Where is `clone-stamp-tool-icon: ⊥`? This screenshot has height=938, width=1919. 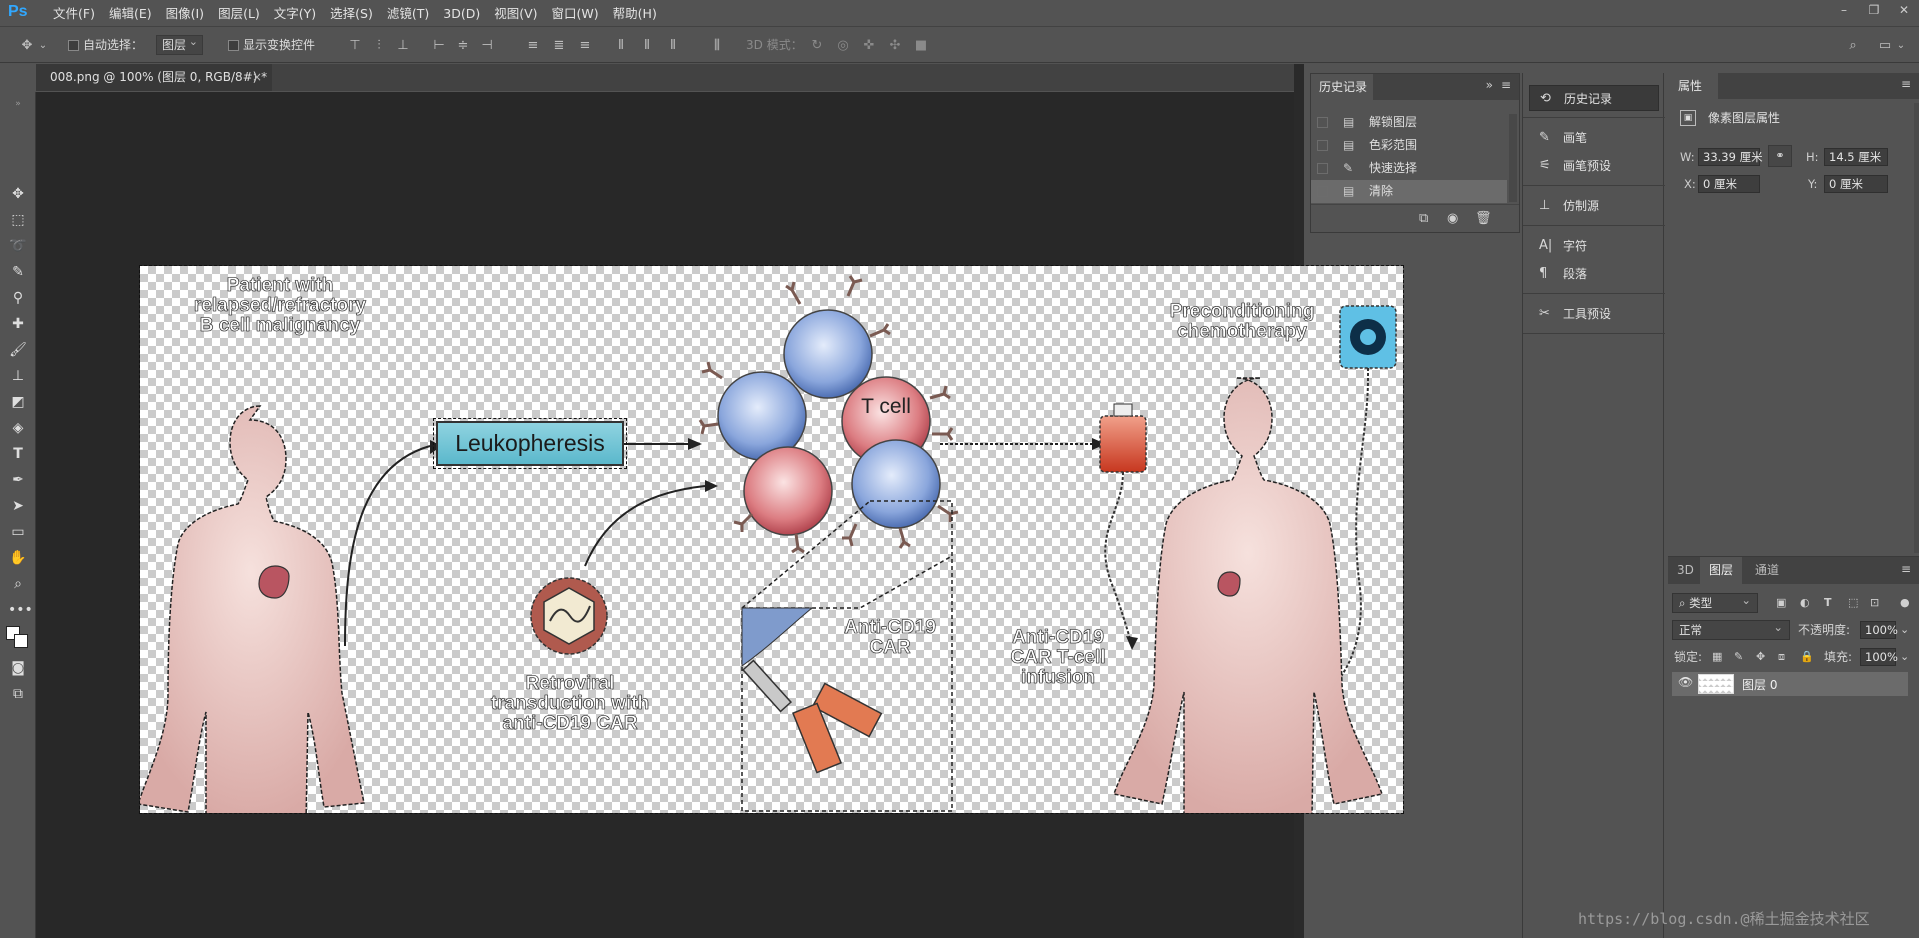 clone-stamp-tool-icon: ⊥ is located at coordinates (18, 376).